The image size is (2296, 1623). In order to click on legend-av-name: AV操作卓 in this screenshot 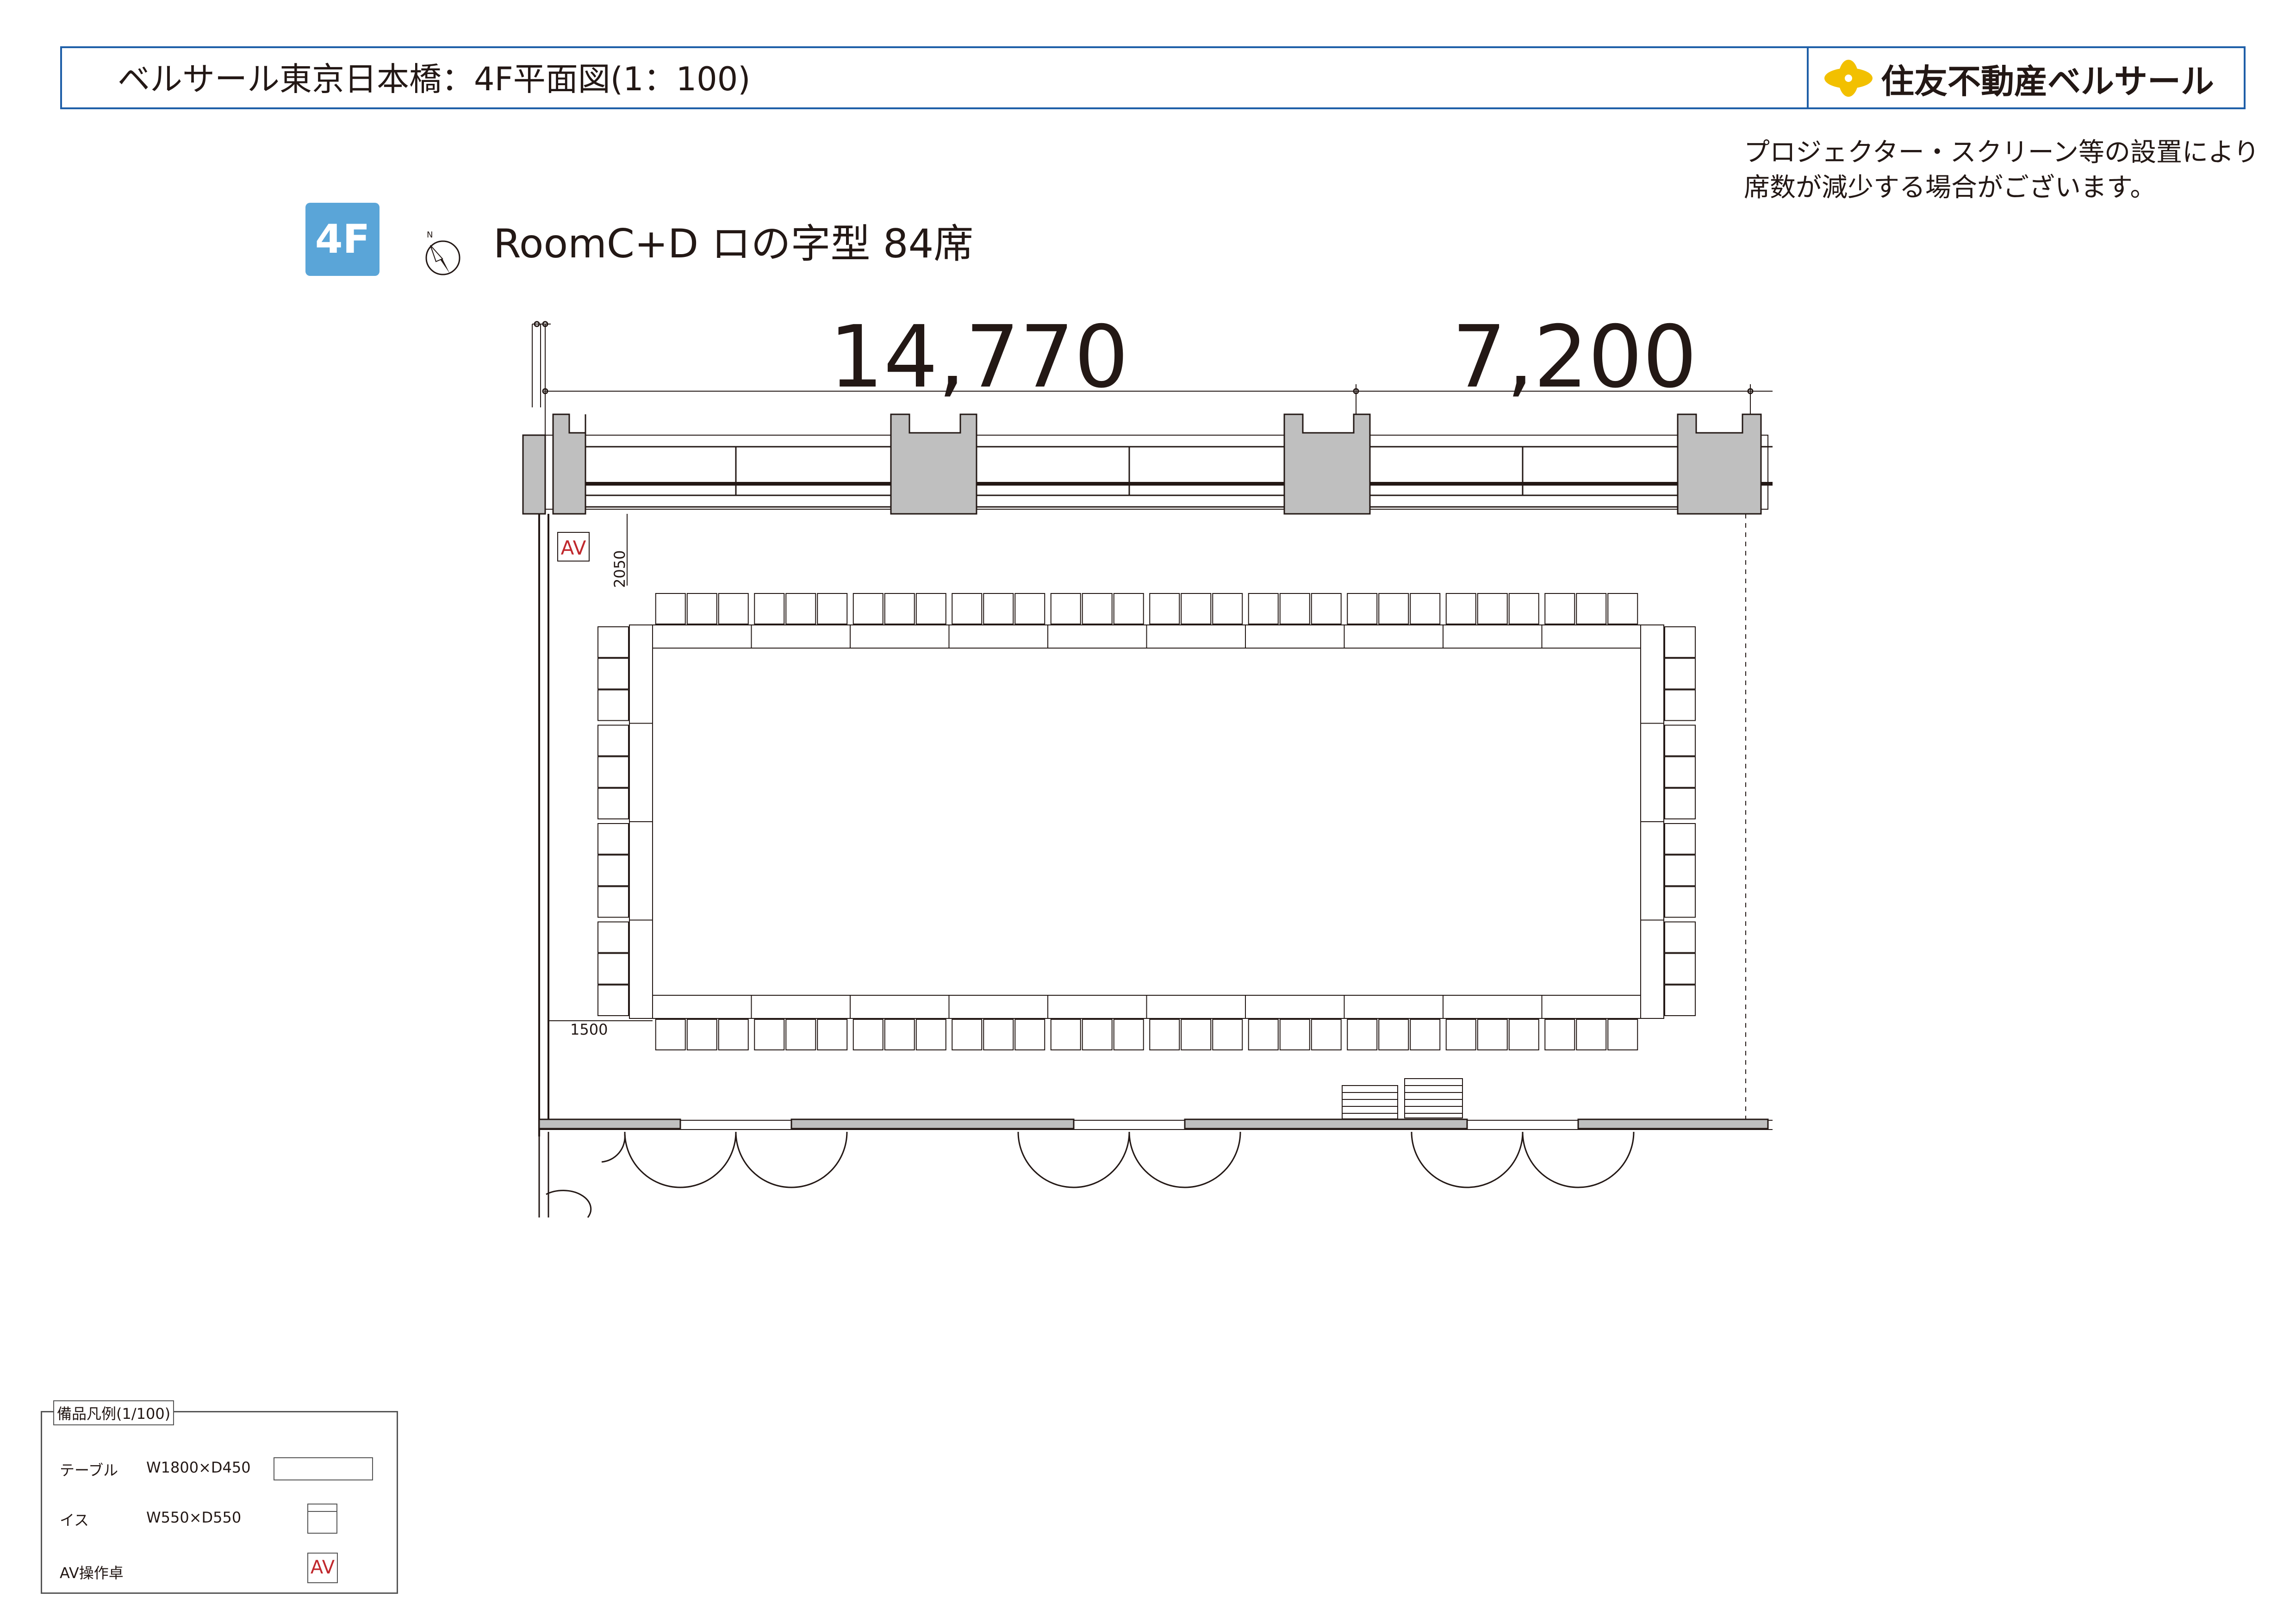, I will do `click(92, 1573)`.